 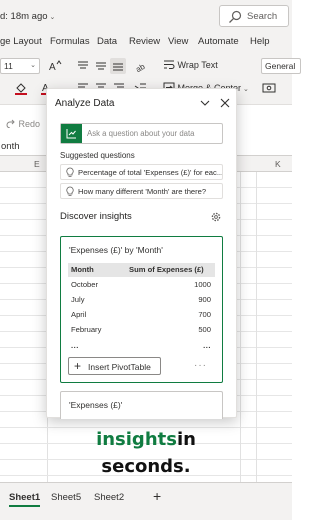 I want to click on sheet-tab-sheet1: Sheet1, so click(x=25, y=499).